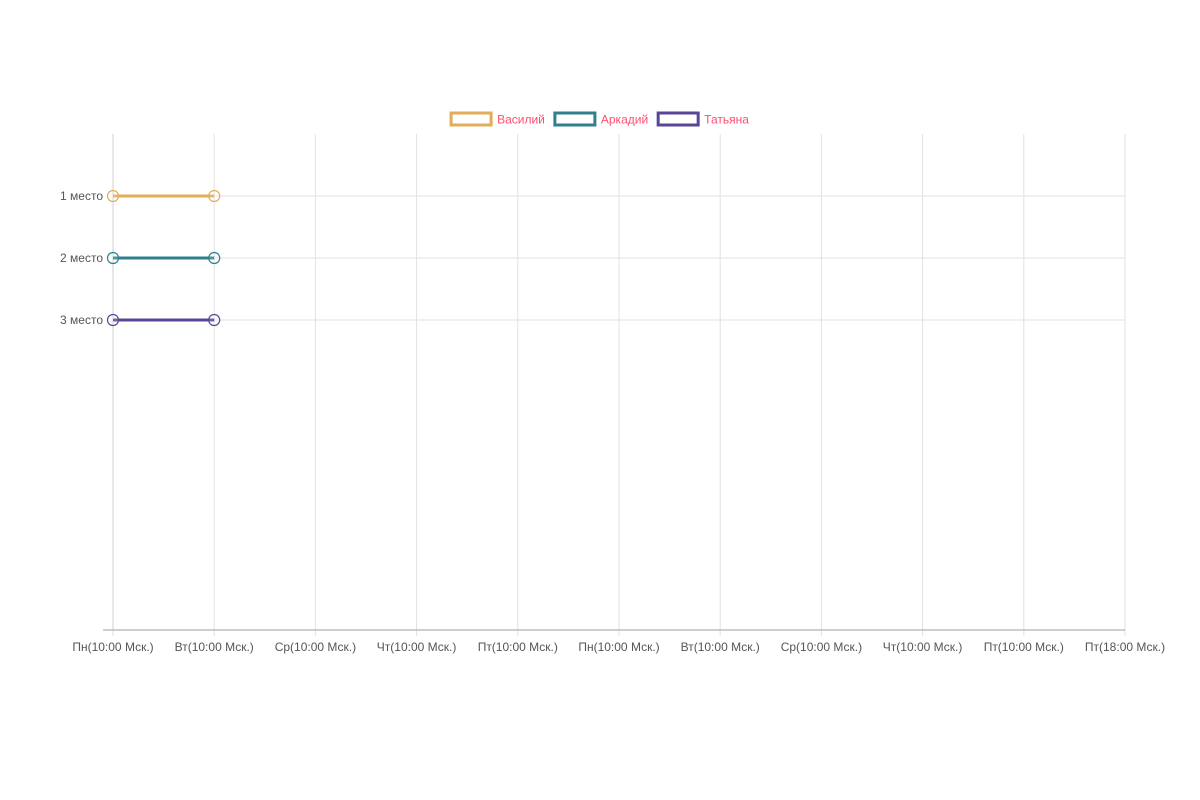 Image resolution: width=1200 pixels, height=800 pixels. I want to click on legend-item: Аркадий, so click(600, 119).